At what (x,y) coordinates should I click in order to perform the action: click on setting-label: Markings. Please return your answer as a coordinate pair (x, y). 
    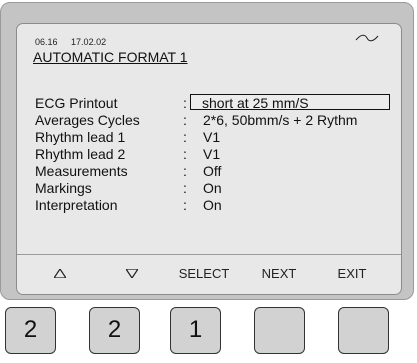
    Looking at the image, I should click on (63, 188).